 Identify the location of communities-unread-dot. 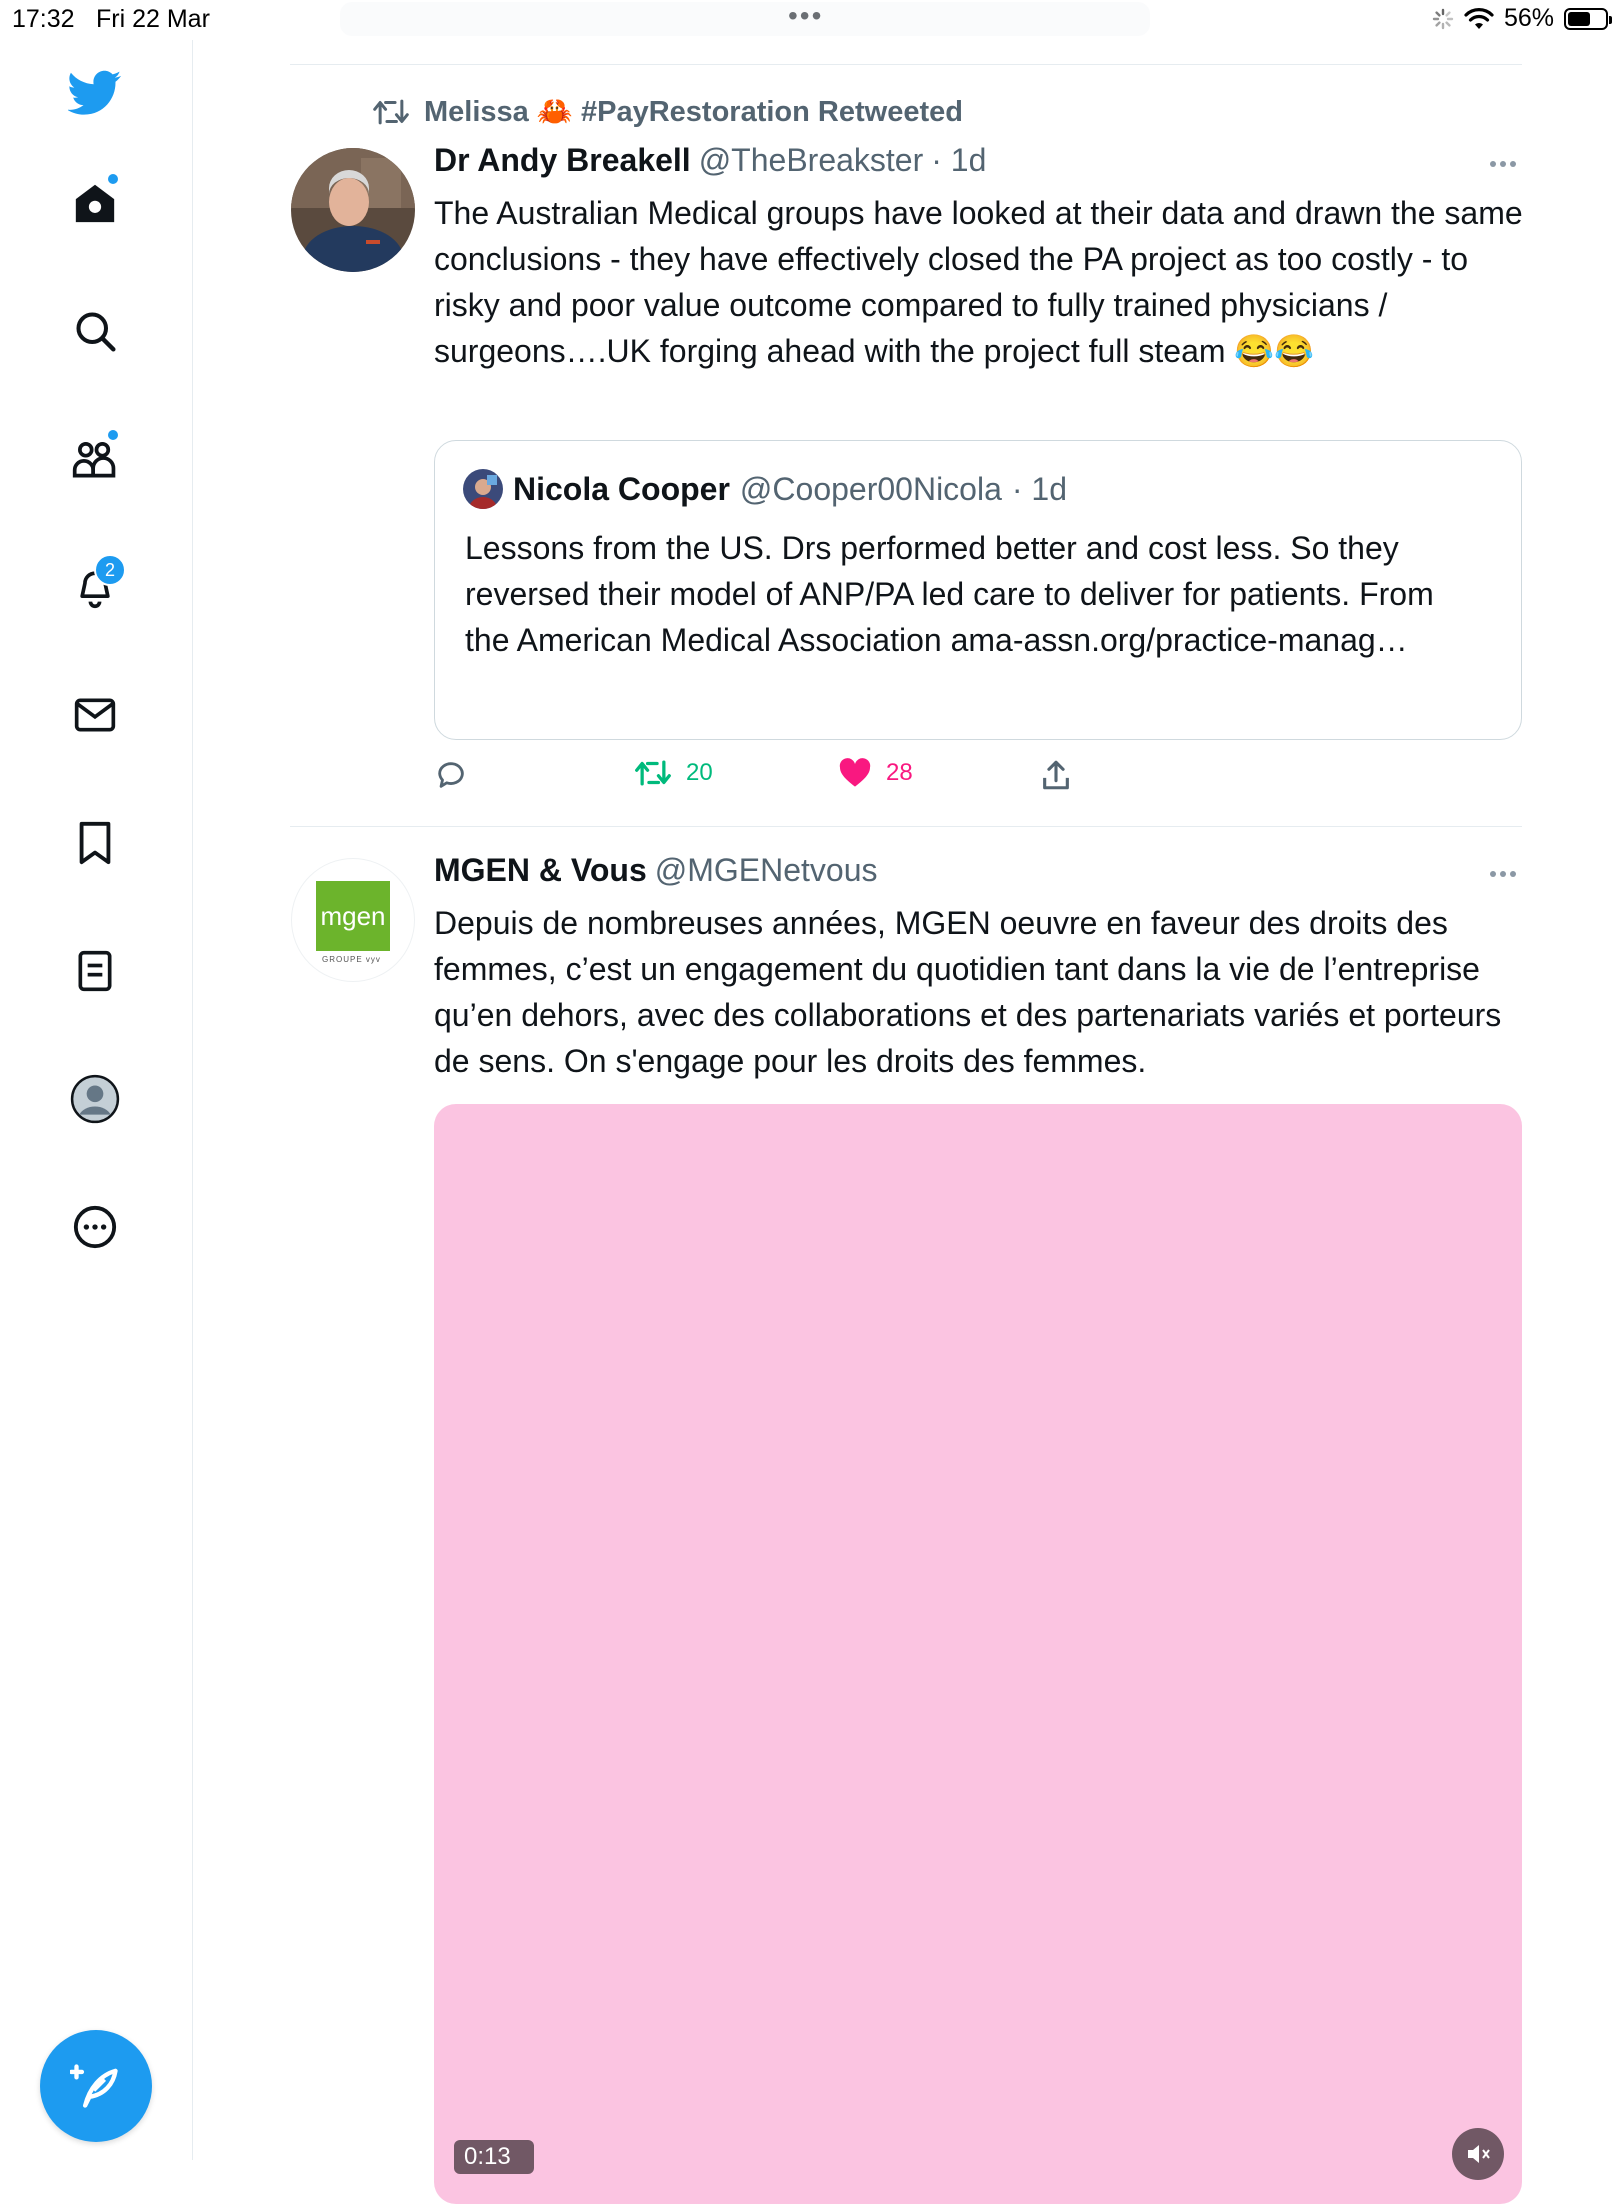
(113, 435).